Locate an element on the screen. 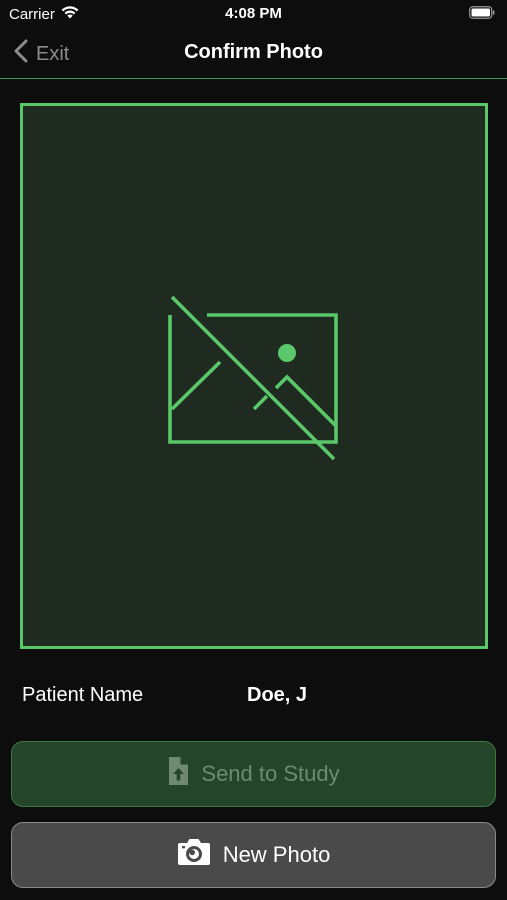  send-to-study-button: Send to Study is located at coordinates (253, 774).